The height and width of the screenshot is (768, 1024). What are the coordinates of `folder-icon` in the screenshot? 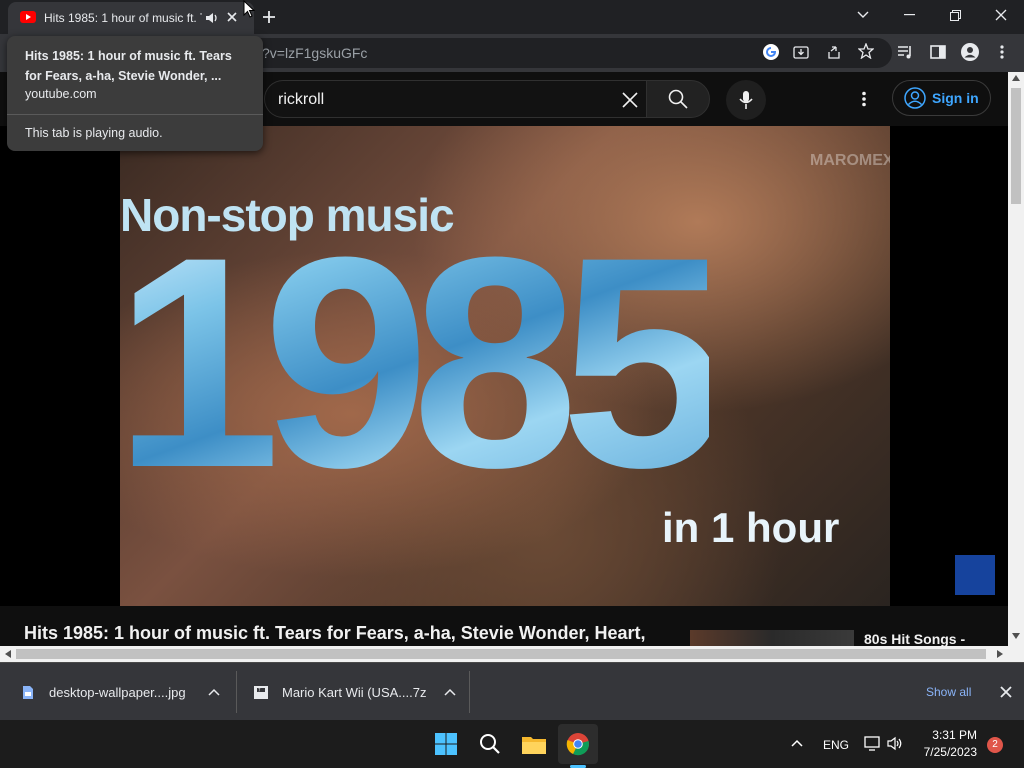 It's located at (534, 745).